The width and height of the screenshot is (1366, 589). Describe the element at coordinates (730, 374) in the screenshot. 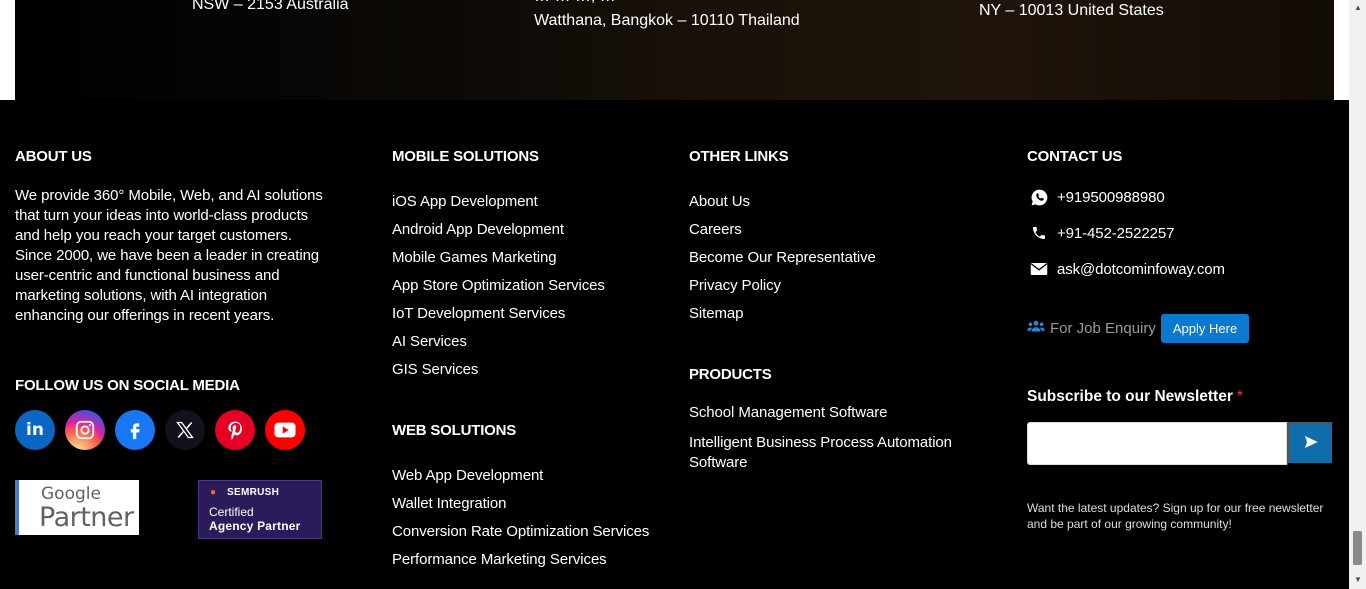

I see `products-heading: PRODUCTS` at that location.